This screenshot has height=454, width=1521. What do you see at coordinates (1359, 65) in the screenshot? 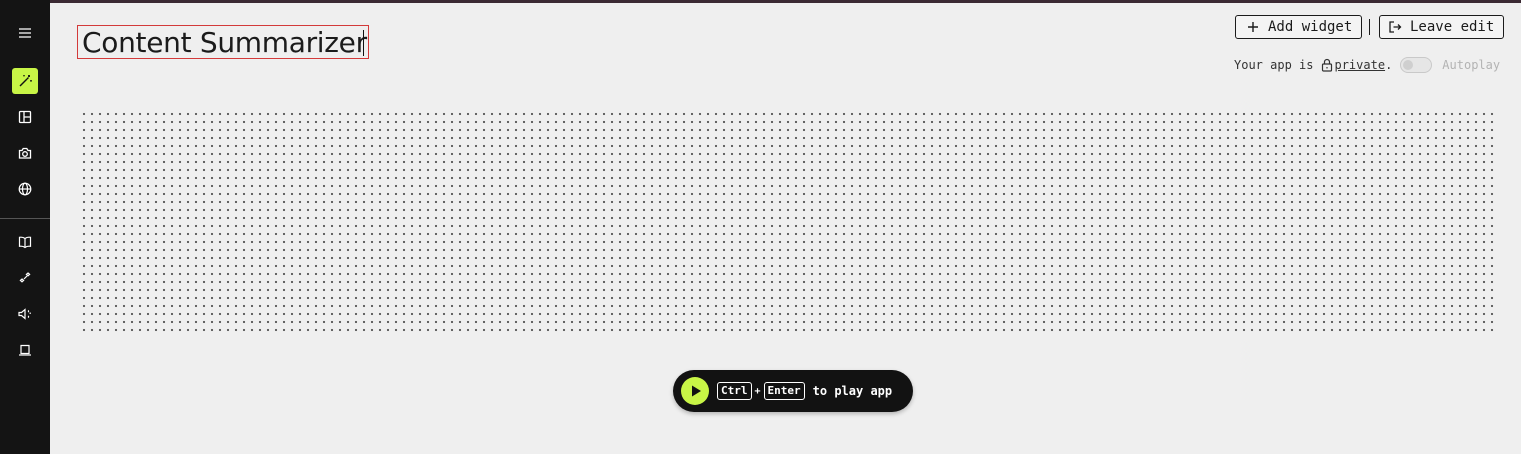
I see `privacy-link: private` at bounding box center [1359, 65].